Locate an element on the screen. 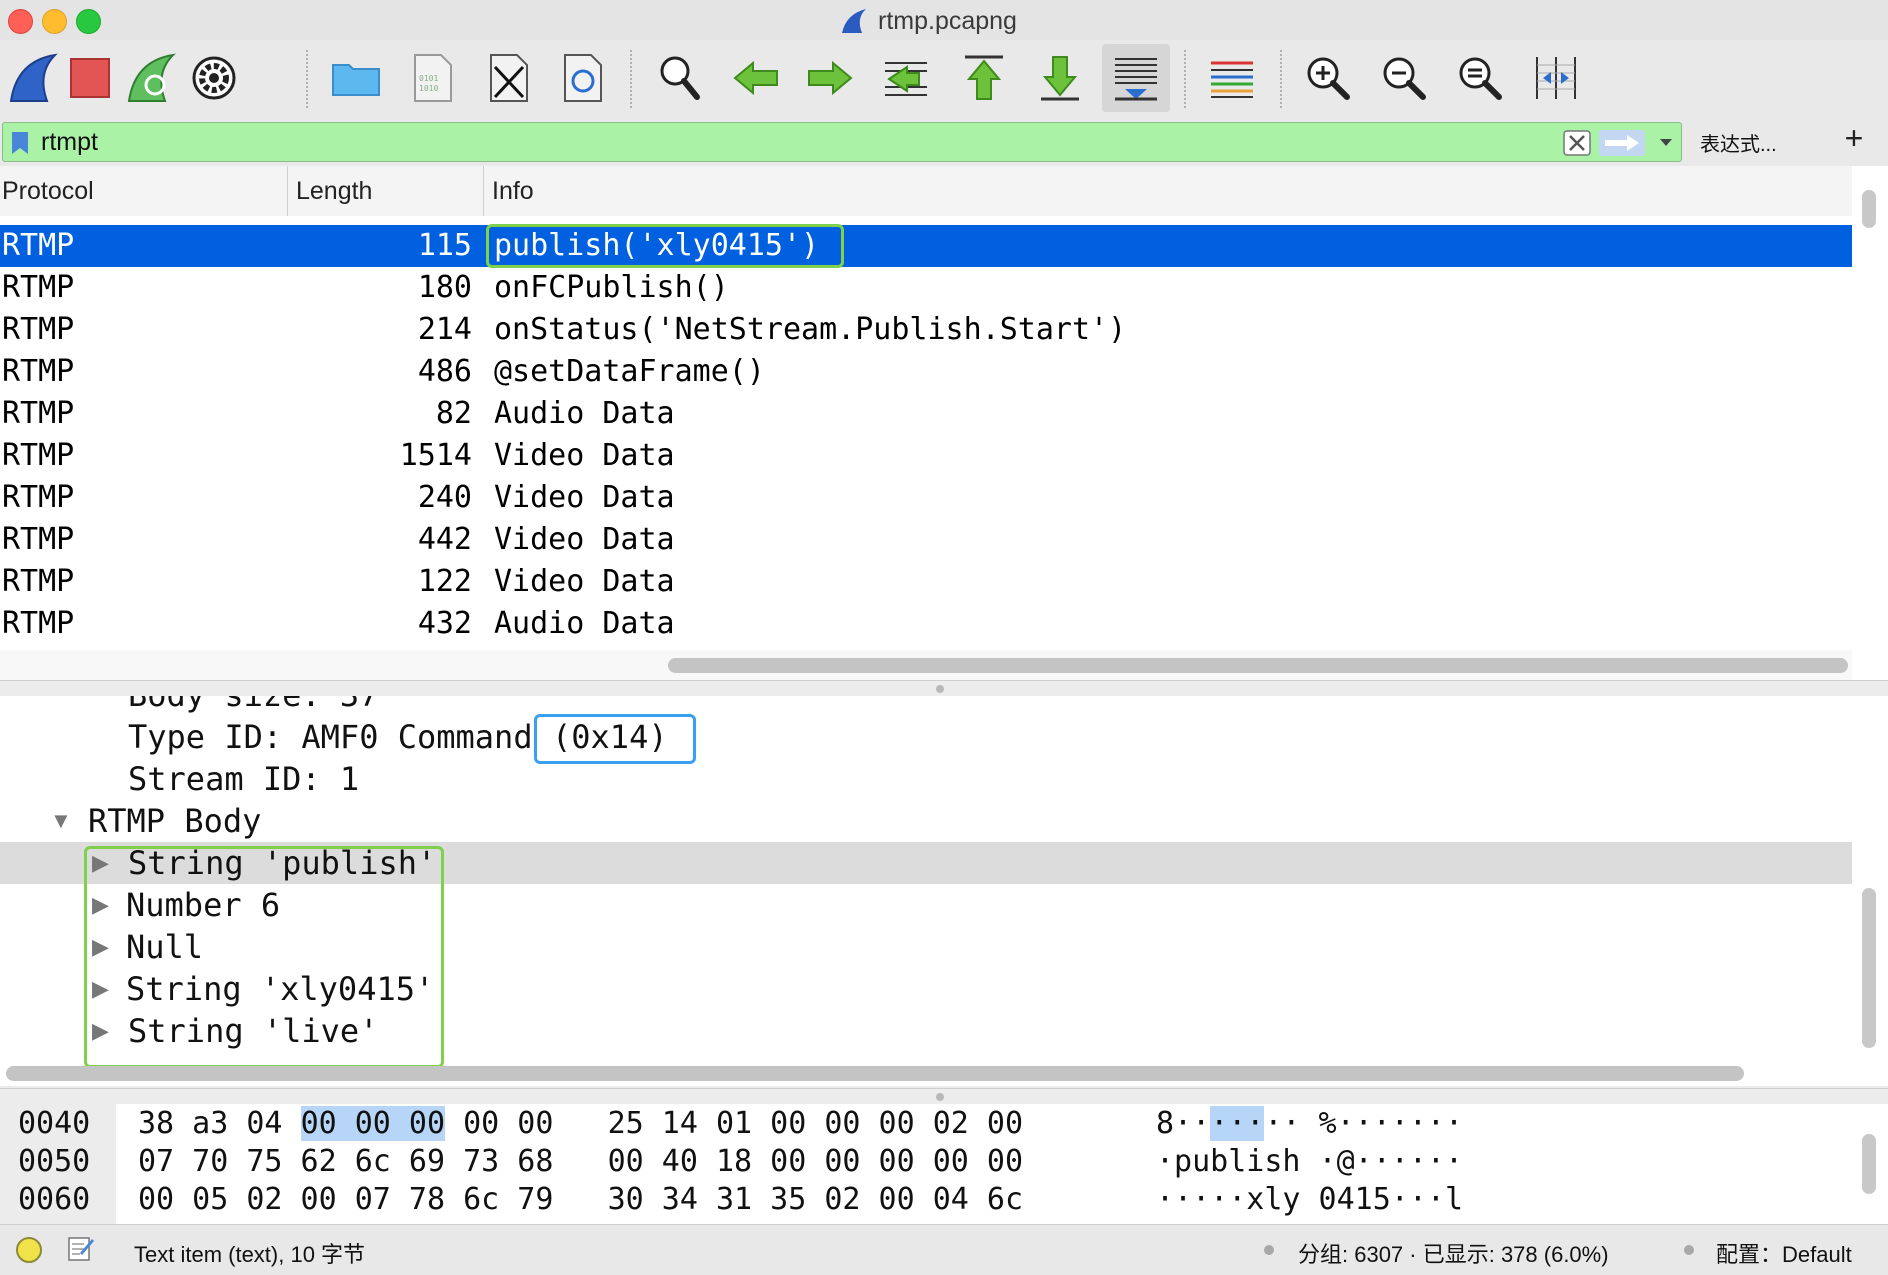  packet-list-hscrollbar is located at coordinates (1258, 665).